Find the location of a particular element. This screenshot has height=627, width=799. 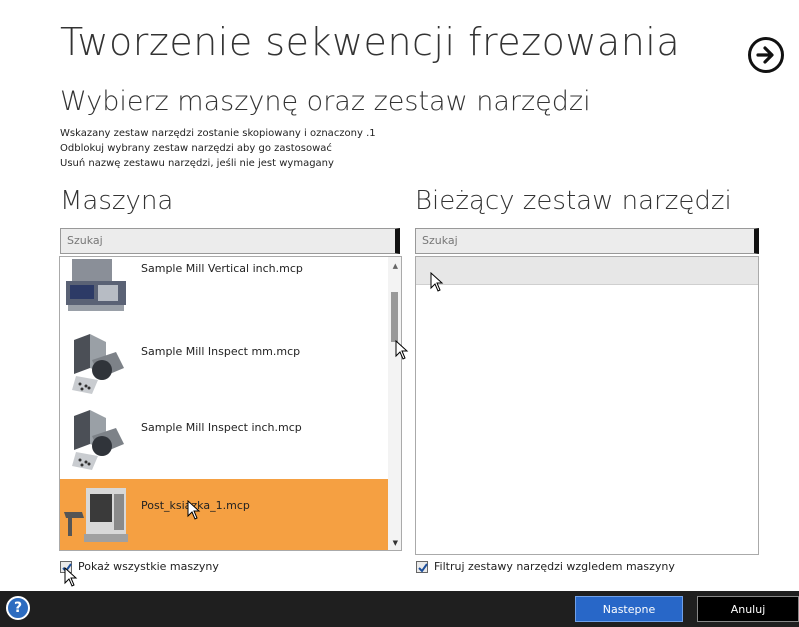

page-subtitle: Wybierz maszynę oraz zestaw narzędzi is located at coordinates (325, 101).